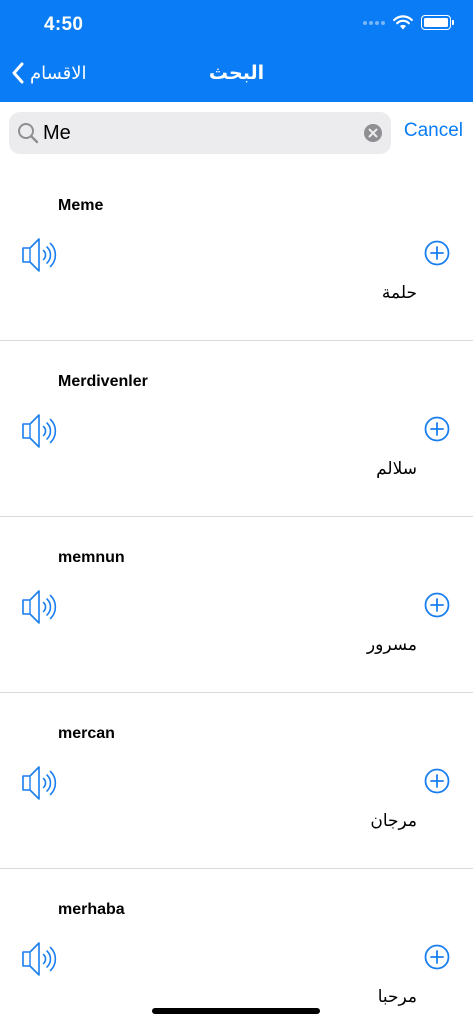  I want to click on status-icons, so click(408, 22).